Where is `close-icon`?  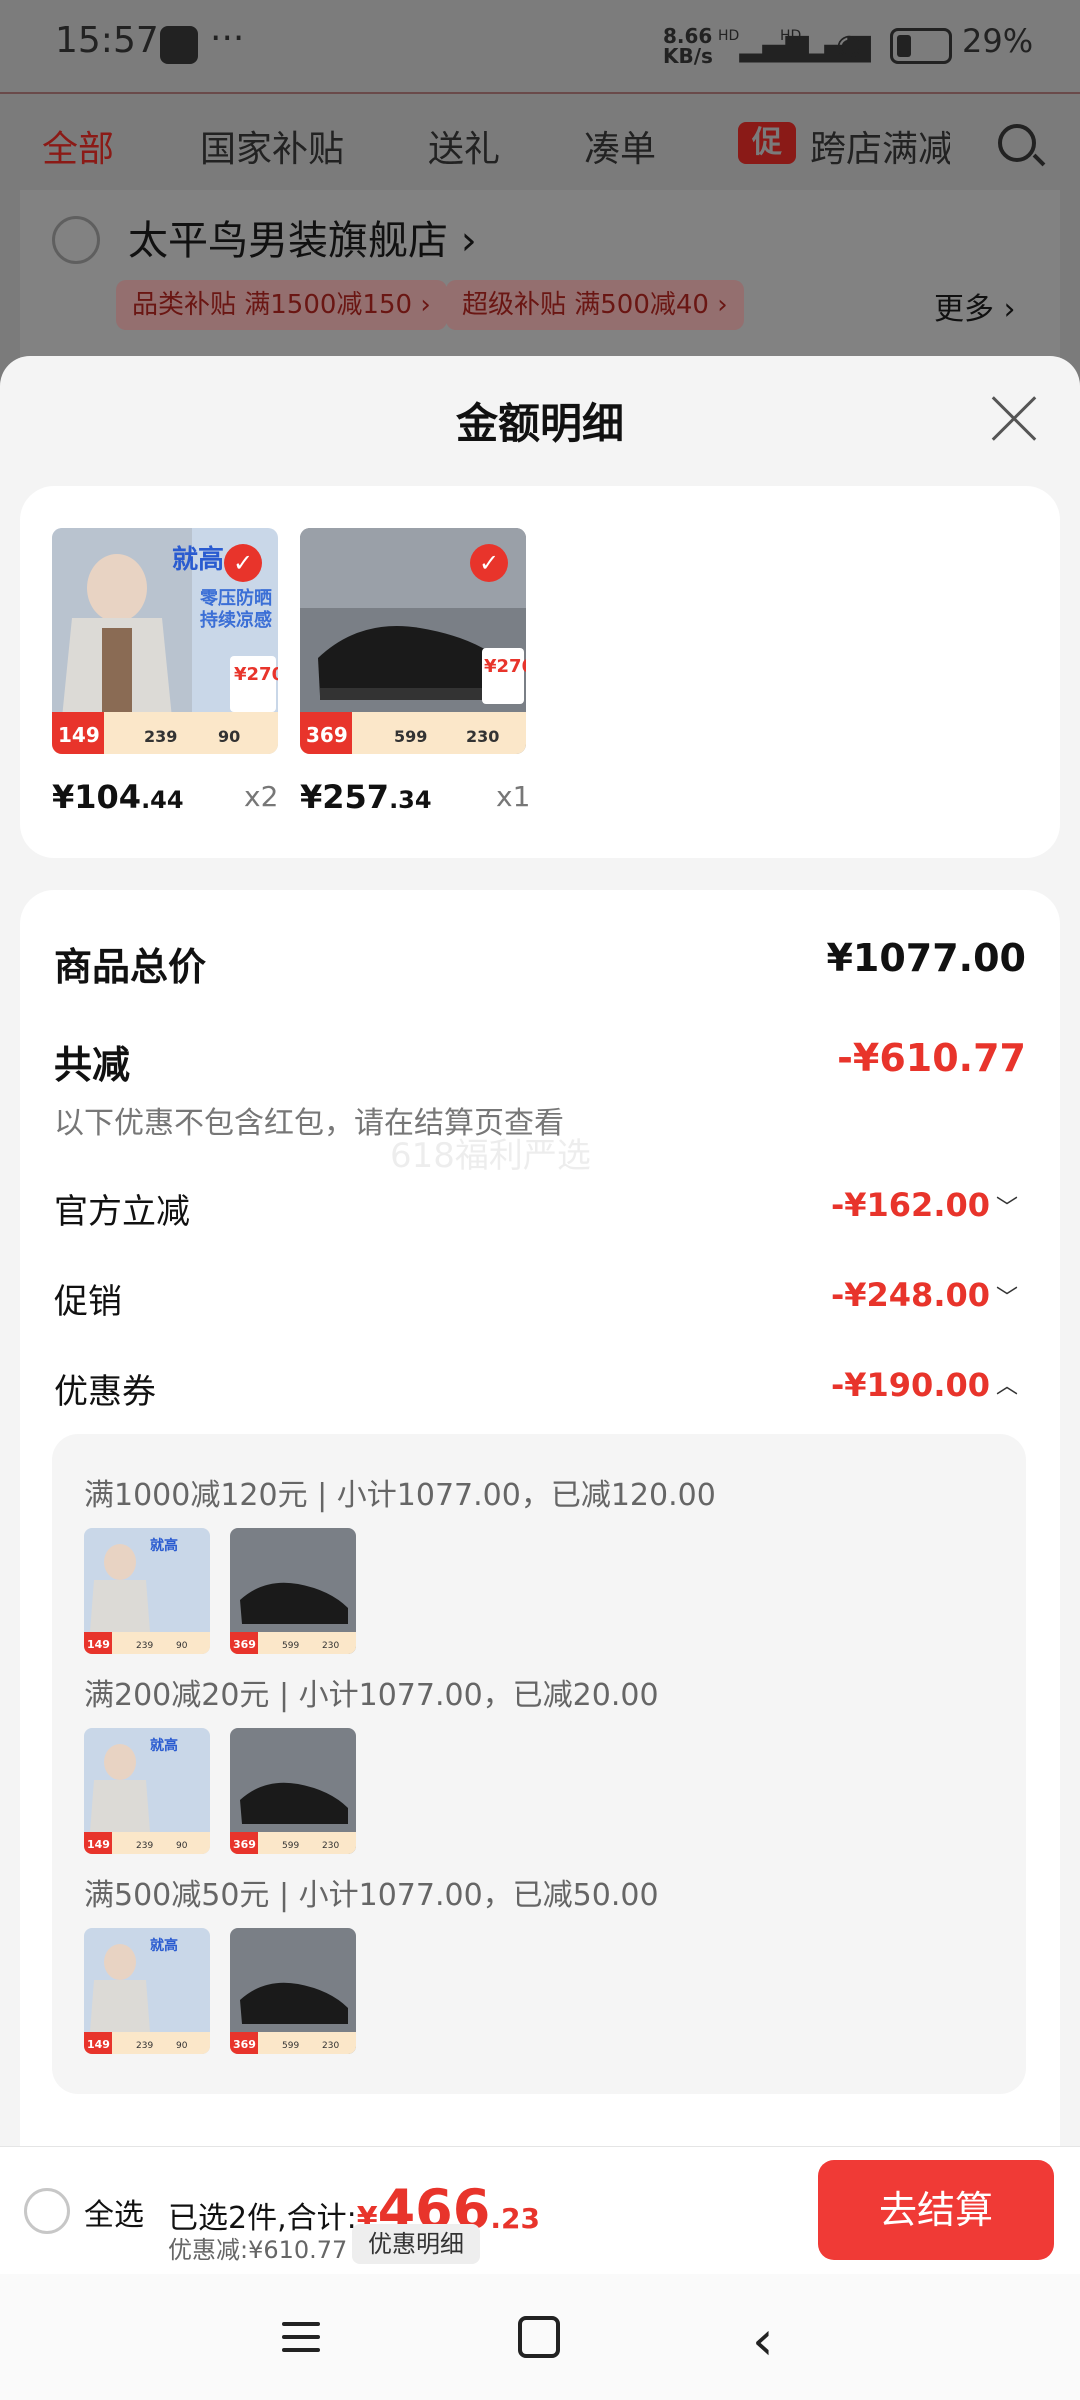
close-icon is located at coordinates (1014, 419).